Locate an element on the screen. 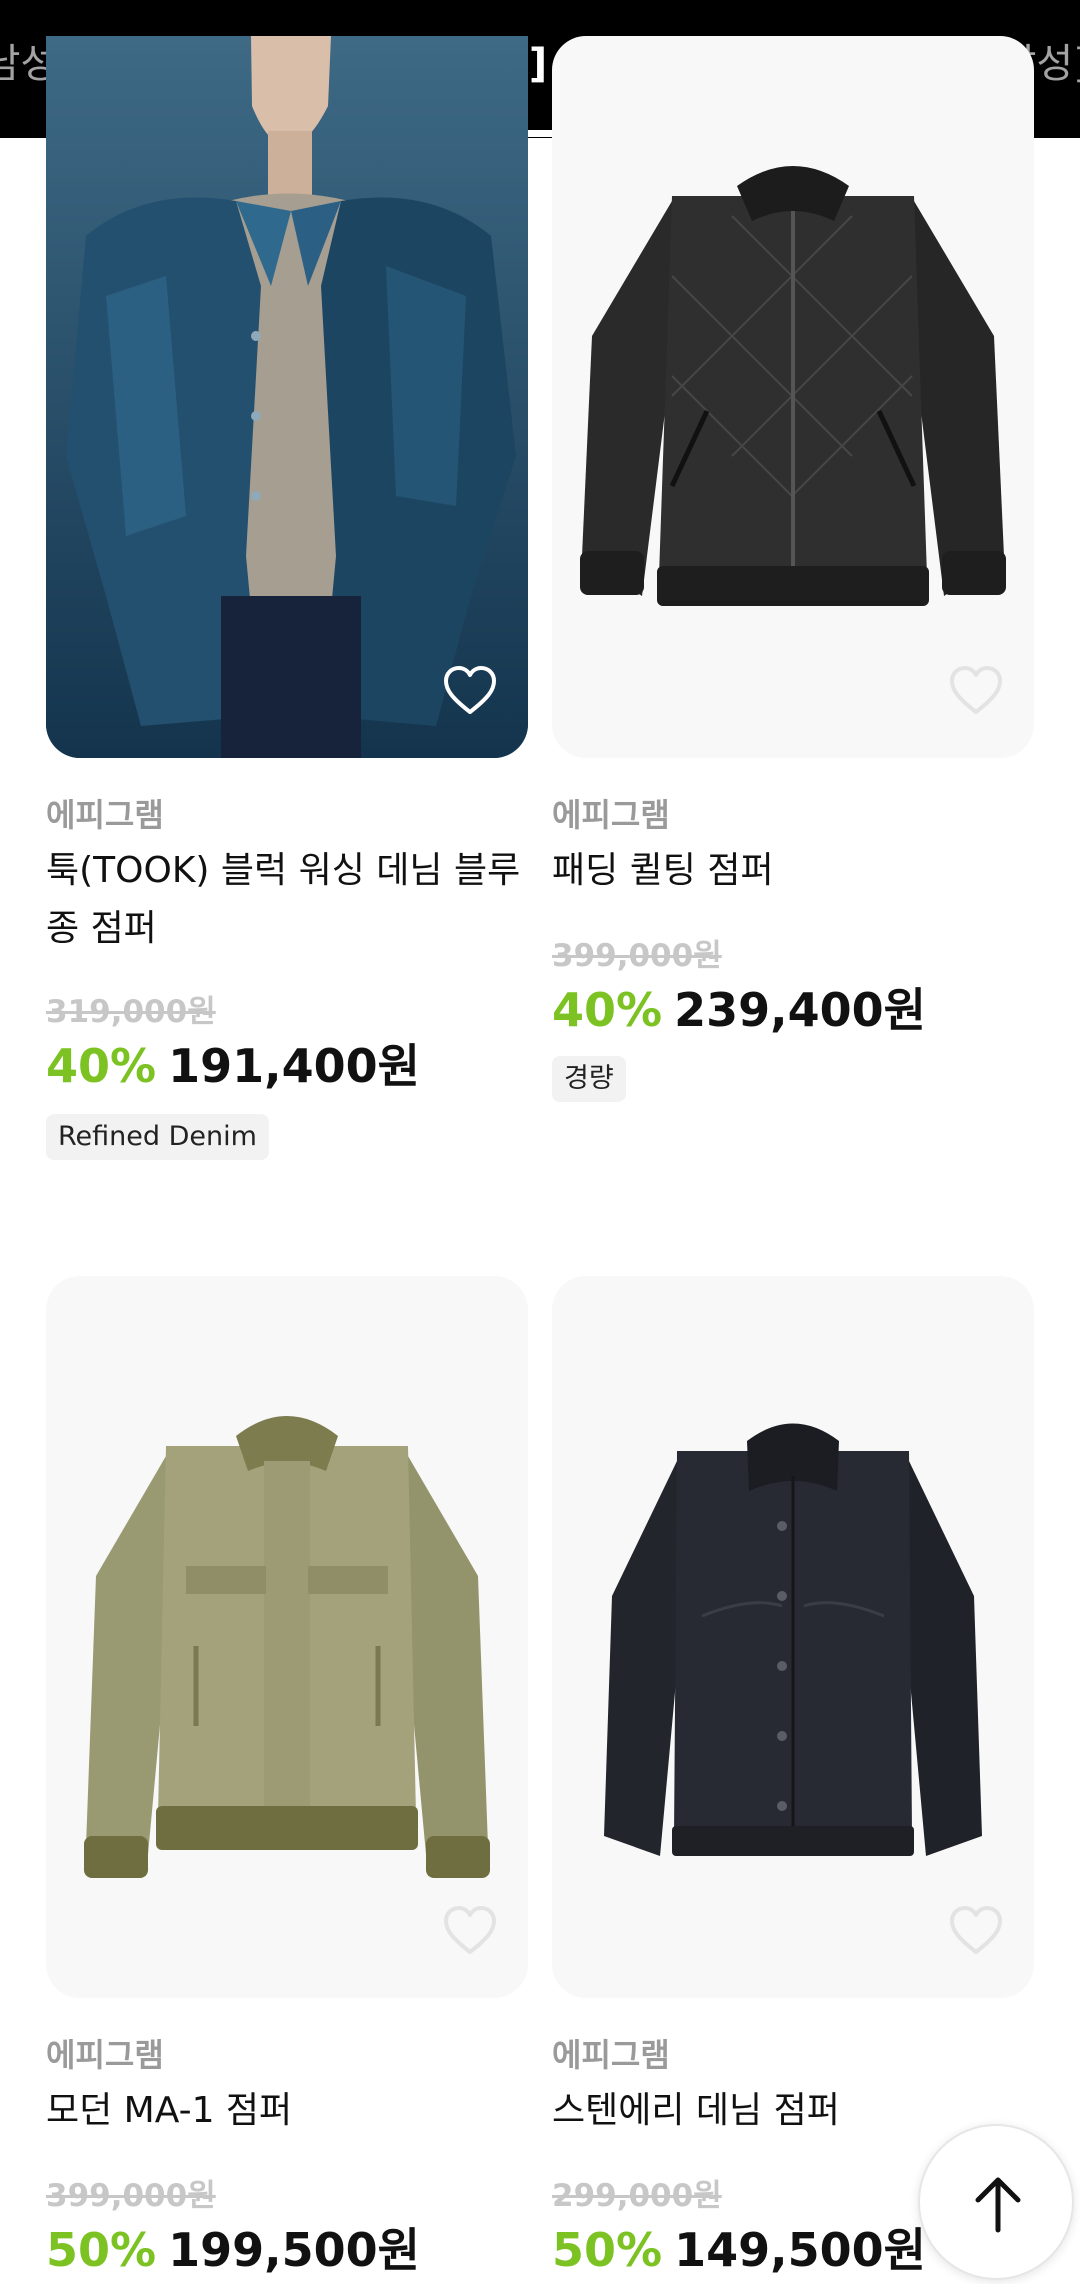 This screenshot has width=1080, height=2284. original-price: 299,000원 is located at coordinates (637, 2196).